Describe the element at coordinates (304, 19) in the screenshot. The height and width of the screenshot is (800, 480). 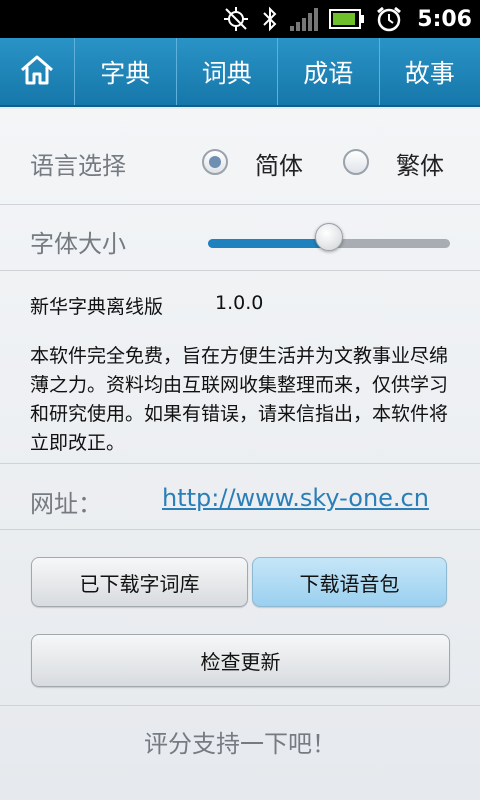
I see `signal-icon` at that location.